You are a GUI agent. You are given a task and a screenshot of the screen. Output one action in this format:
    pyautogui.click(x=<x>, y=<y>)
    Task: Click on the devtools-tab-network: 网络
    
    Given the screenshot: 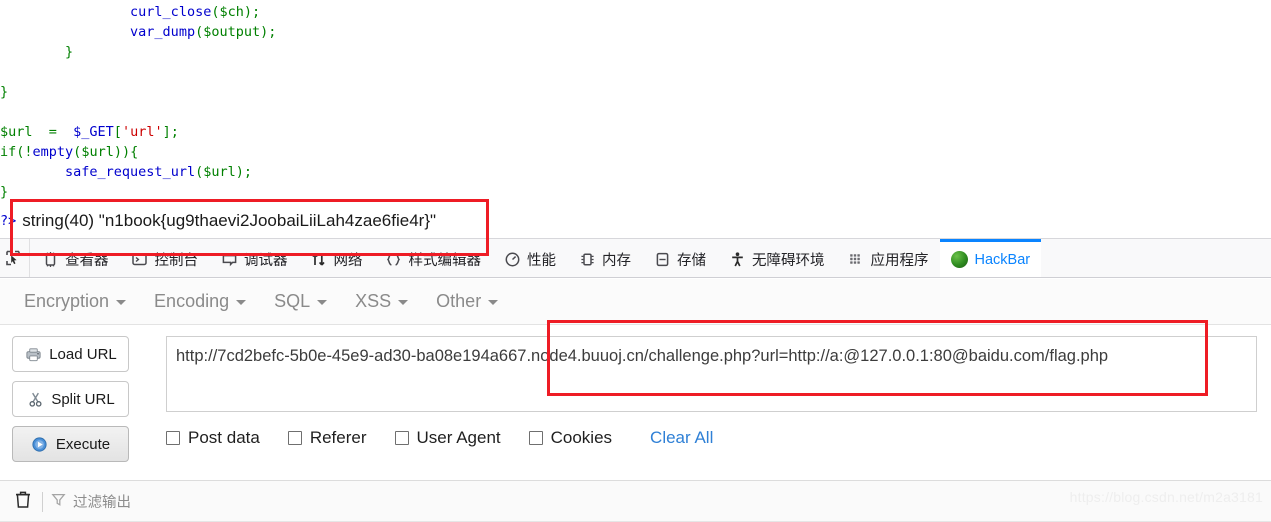 What is the action you would take?
    pyautogui.click(x=336, y=258)
    